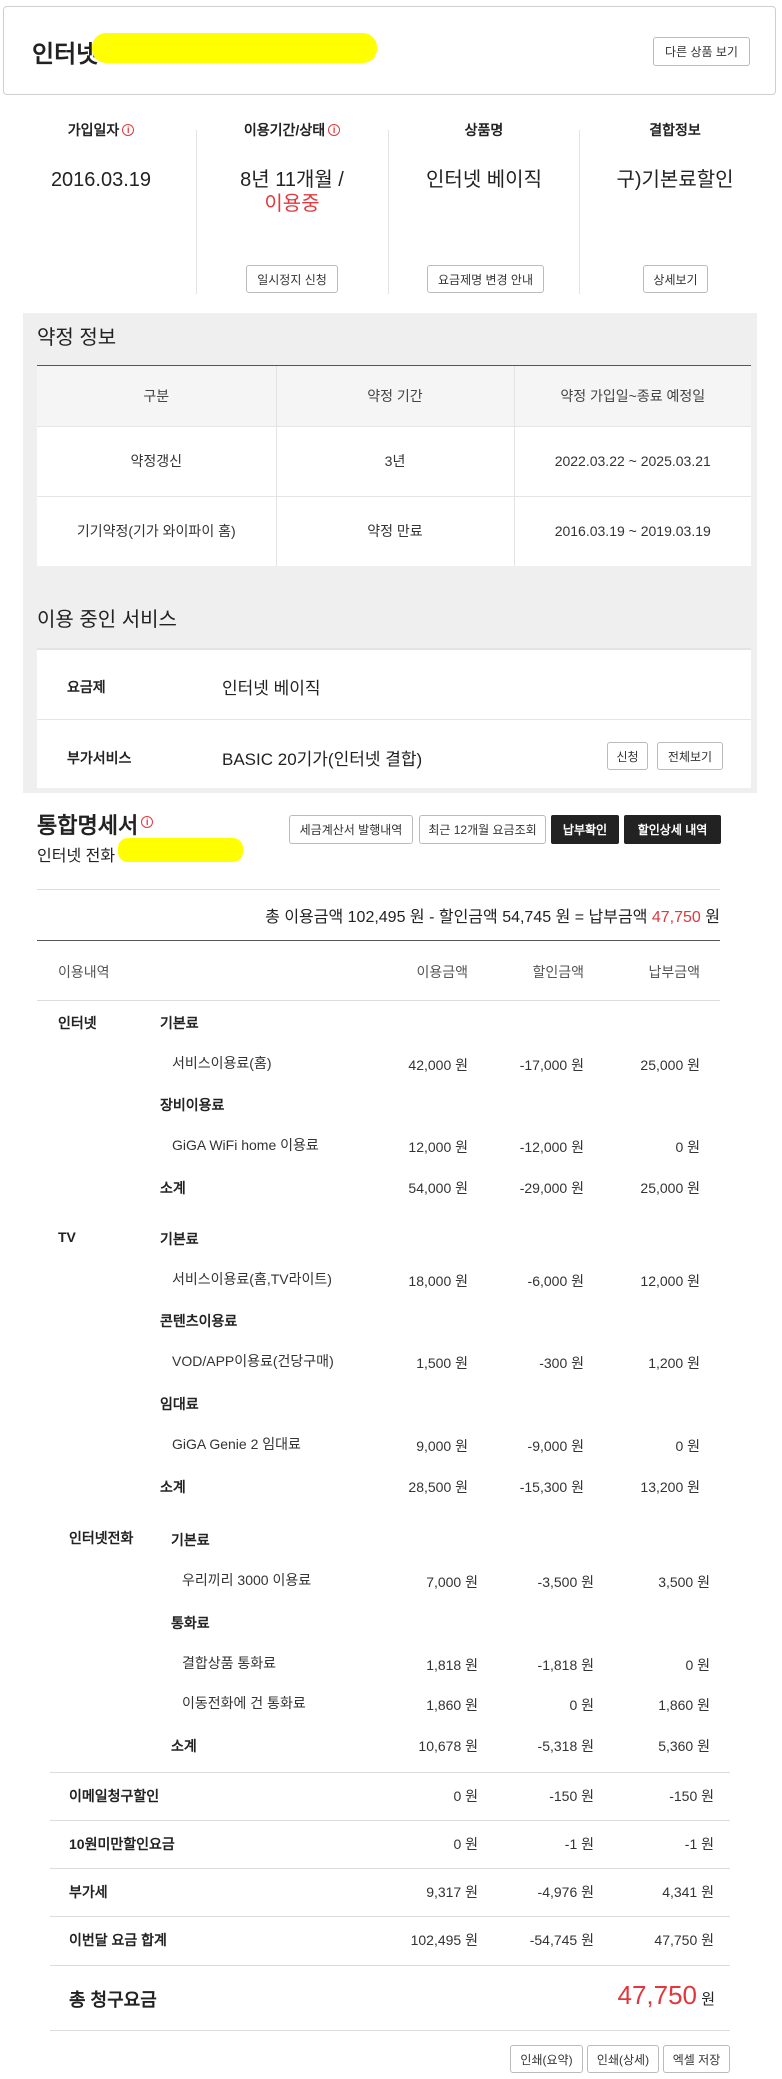 Image resolution: width=782 pixels, height=2079 pixels. I want to click on amount: -5,318 원, so click(565, 1746).